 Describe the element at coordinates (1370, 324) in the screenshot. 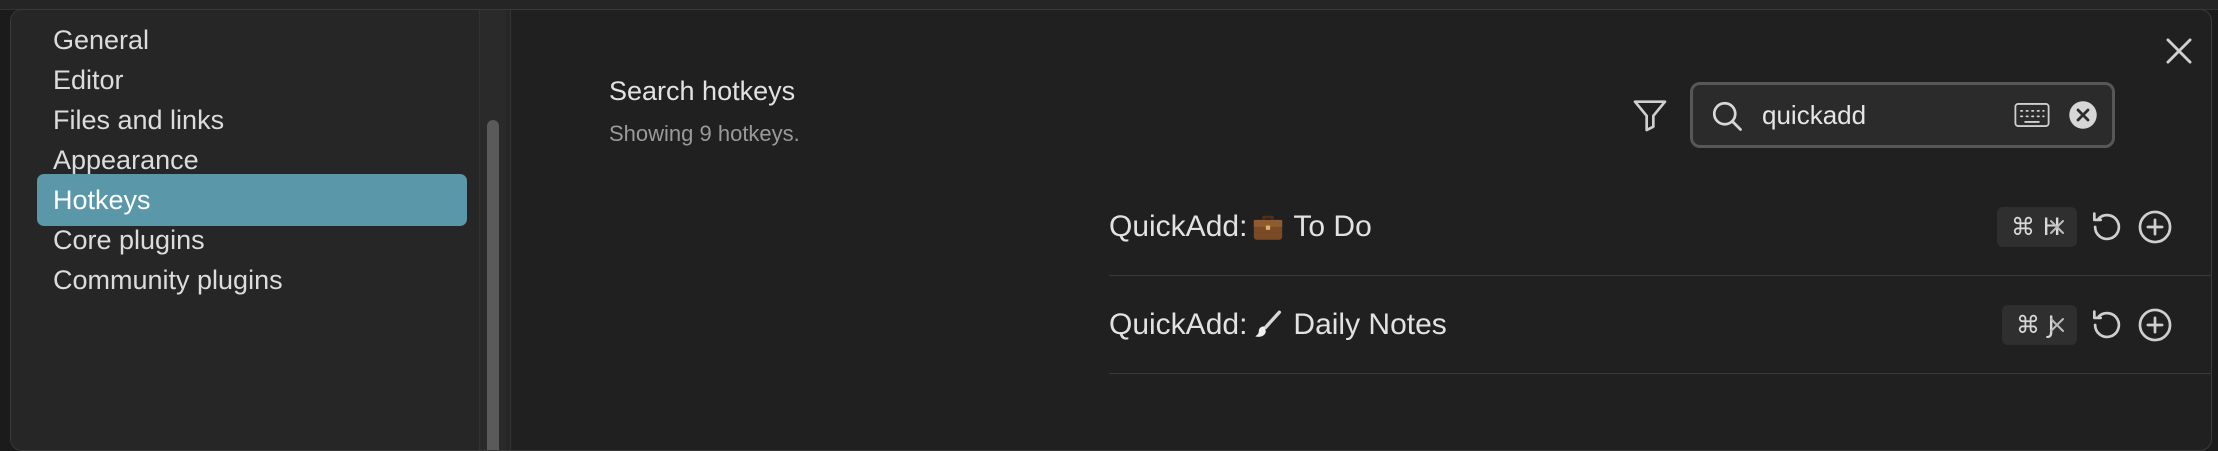

I see `command-name: Daily Notes` at that location.